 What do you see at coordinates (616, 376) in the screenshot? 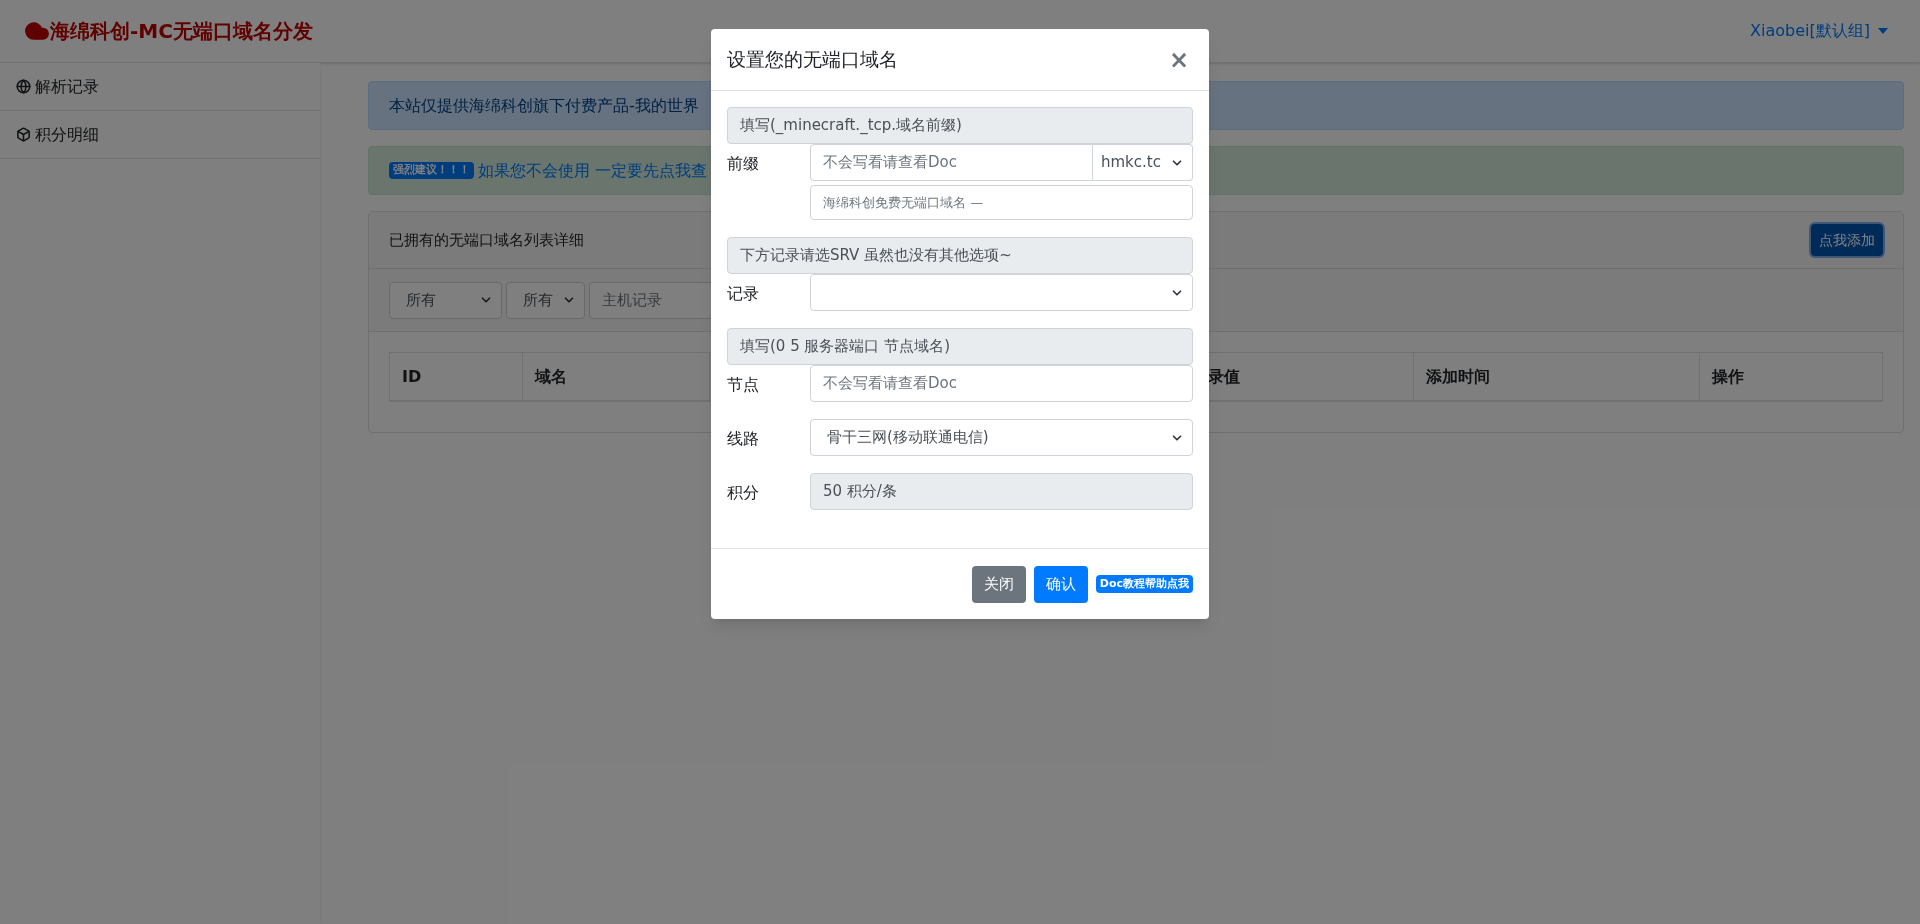
I see `column-header: 域名` at bounding box center [616, 376].